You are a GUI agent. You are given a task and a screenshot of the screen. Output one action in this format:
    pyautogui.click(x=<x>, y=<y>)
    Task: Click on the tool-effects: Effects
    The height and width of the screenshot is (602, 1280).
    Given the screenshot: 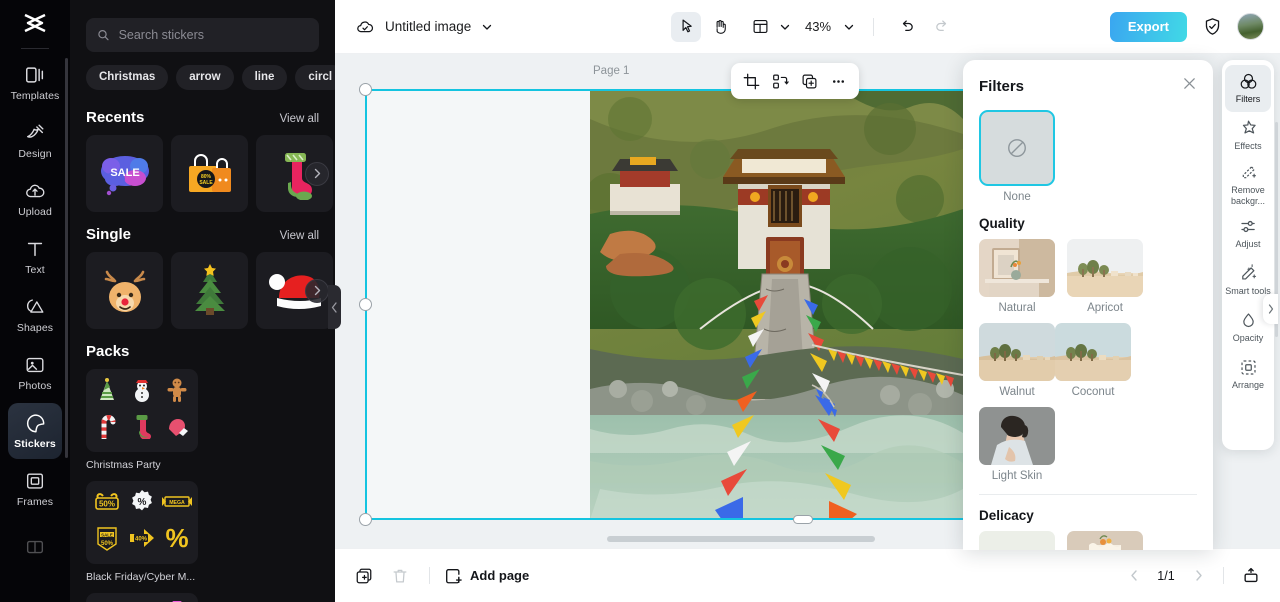 What is the action you would take?
    pyautogui.click(x=1248, y=135)
    